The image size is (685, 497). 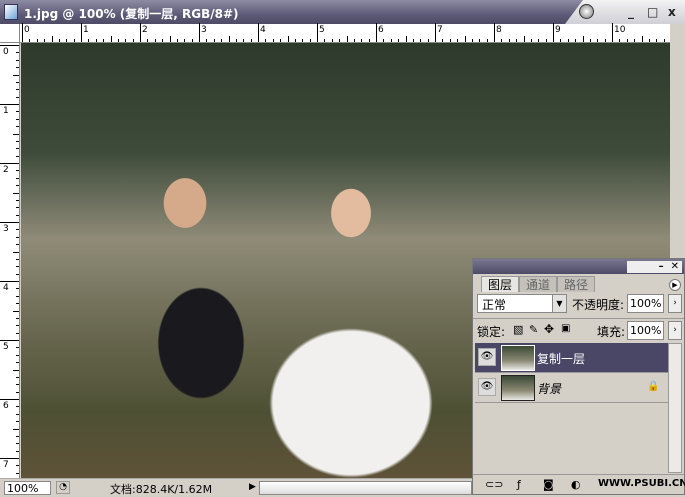 I want to click on adjustment-layer-icon: ◐, so click(x=576, y=484).